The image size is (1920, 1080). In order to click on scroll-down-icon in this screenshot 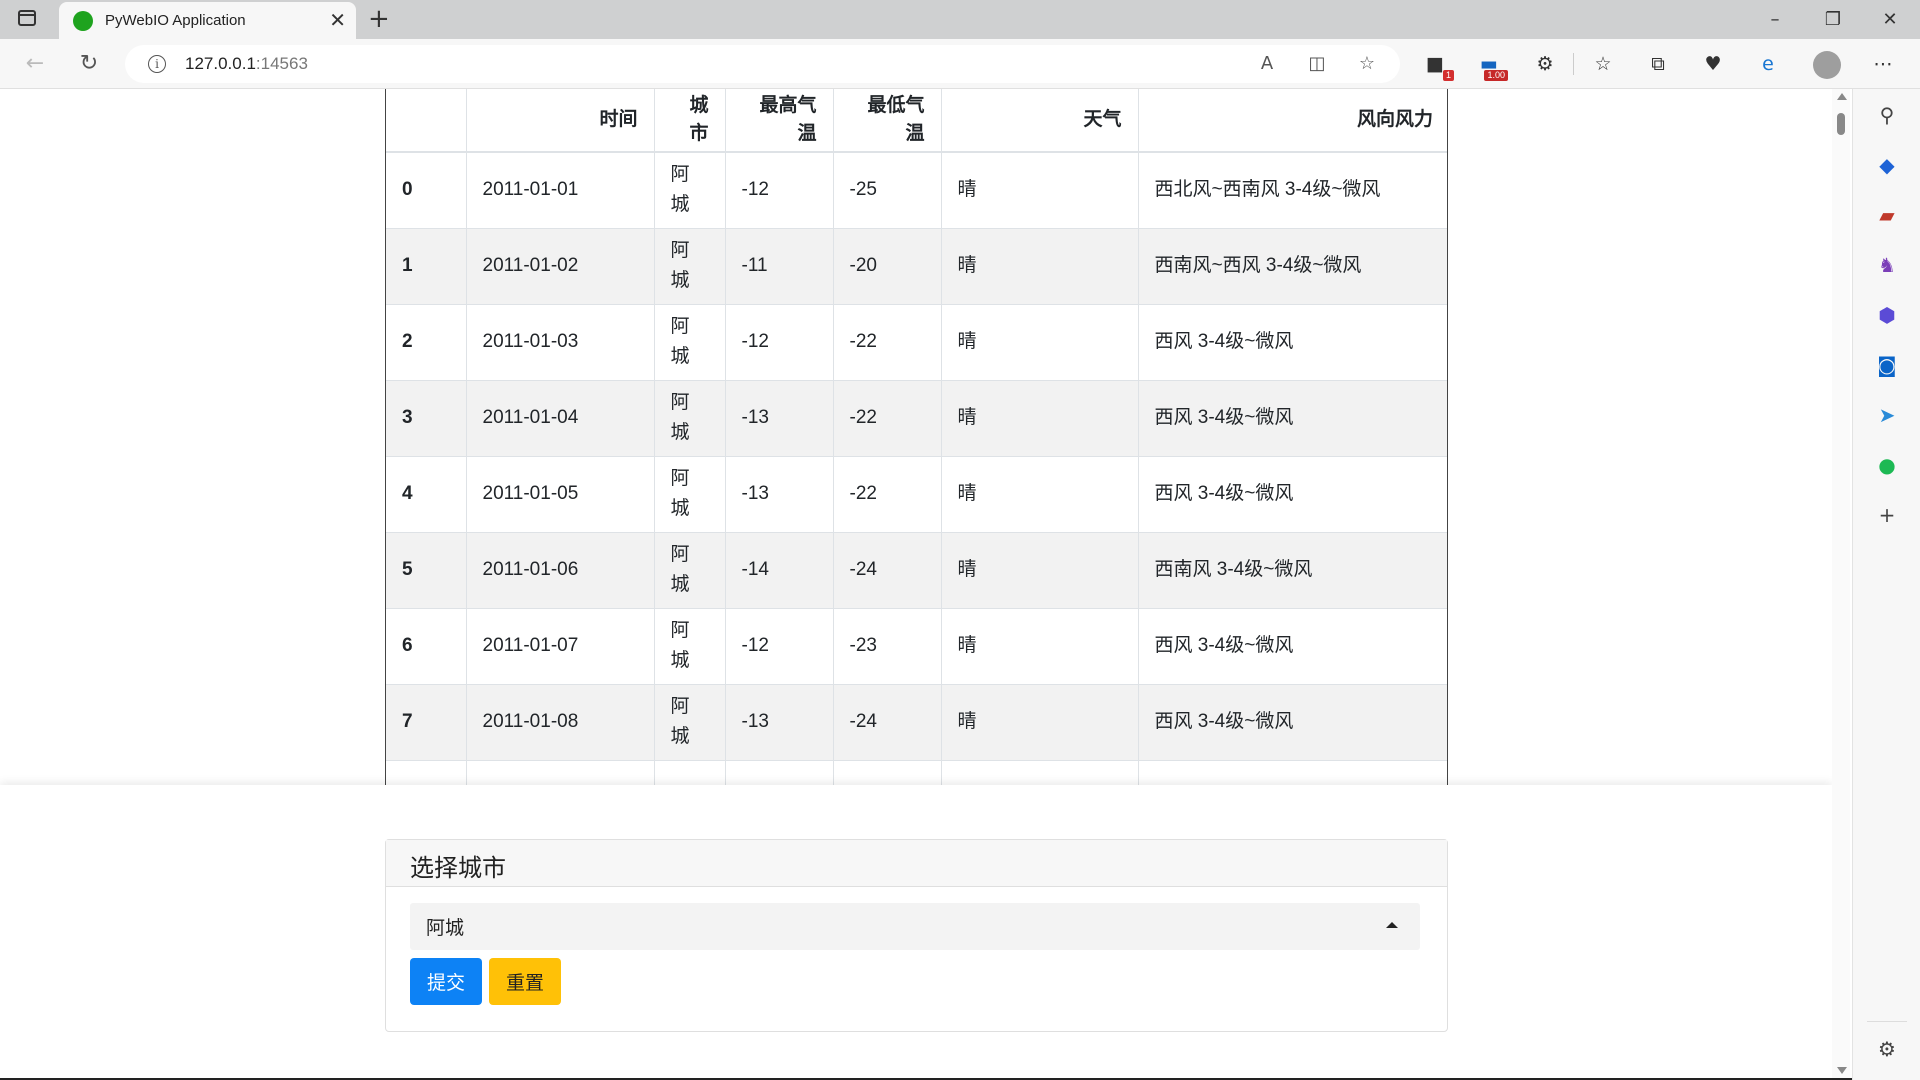, I will do `click(1842, 1070)`.